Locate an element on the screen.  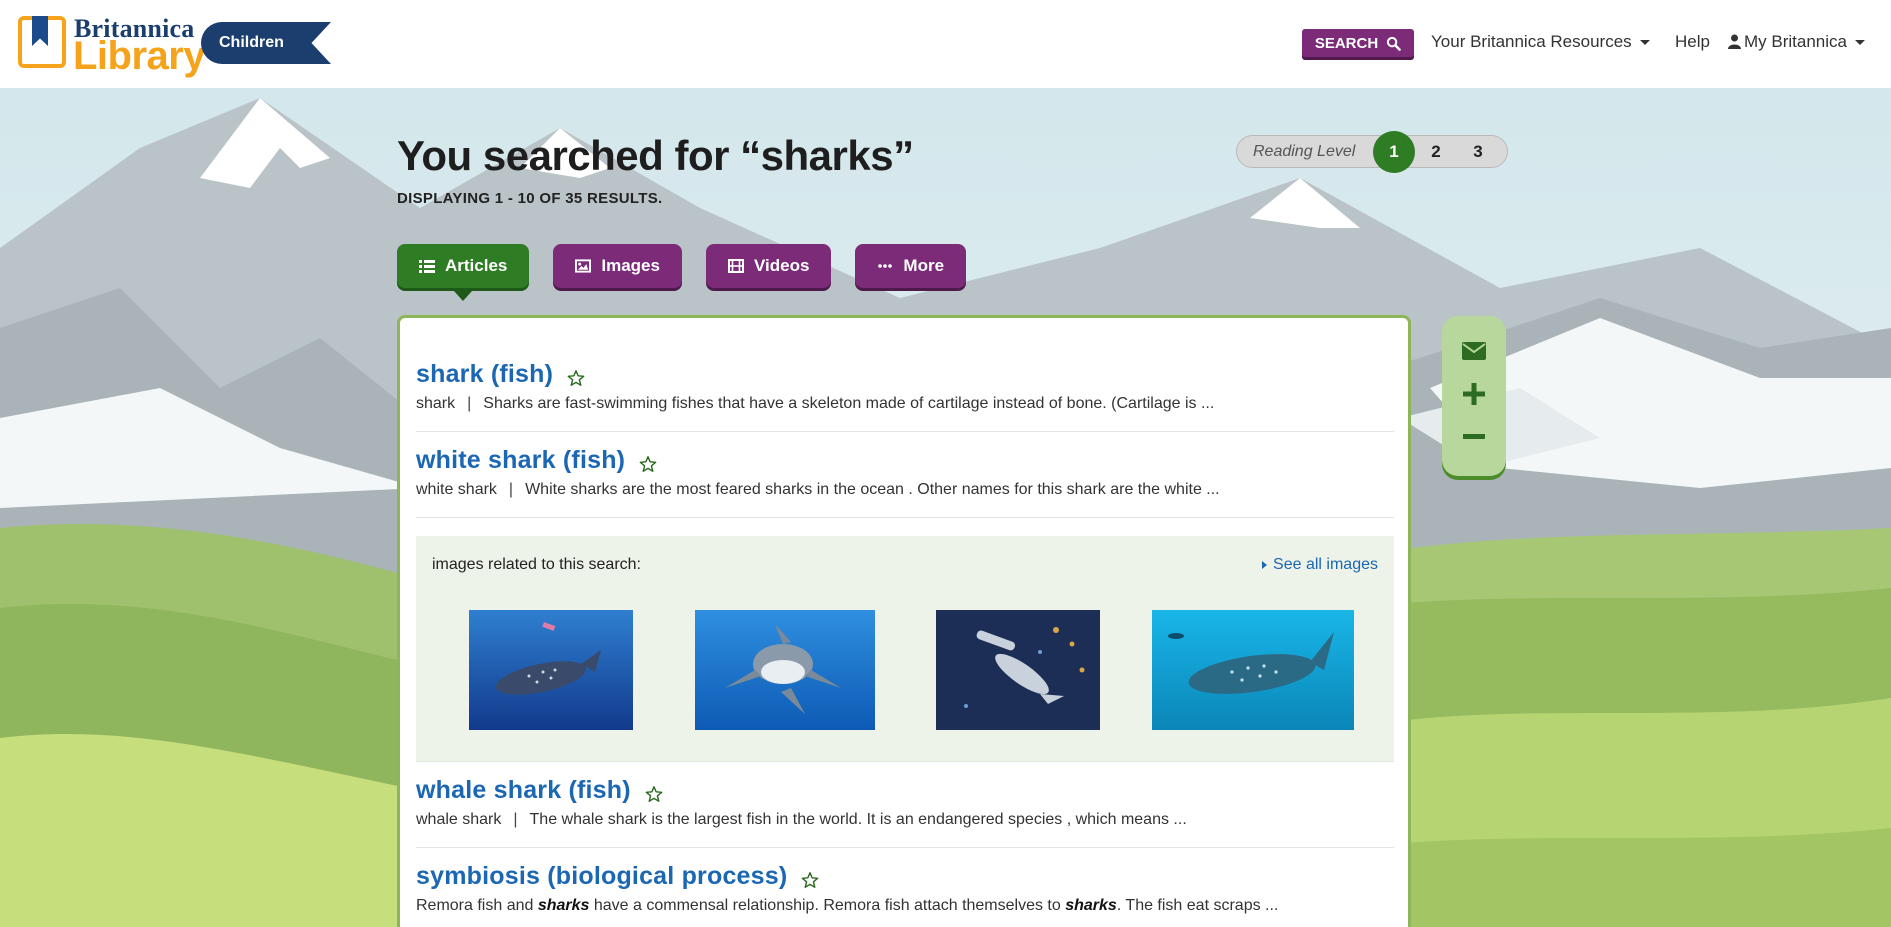
email-icon is located at coordinates (1474, 351).